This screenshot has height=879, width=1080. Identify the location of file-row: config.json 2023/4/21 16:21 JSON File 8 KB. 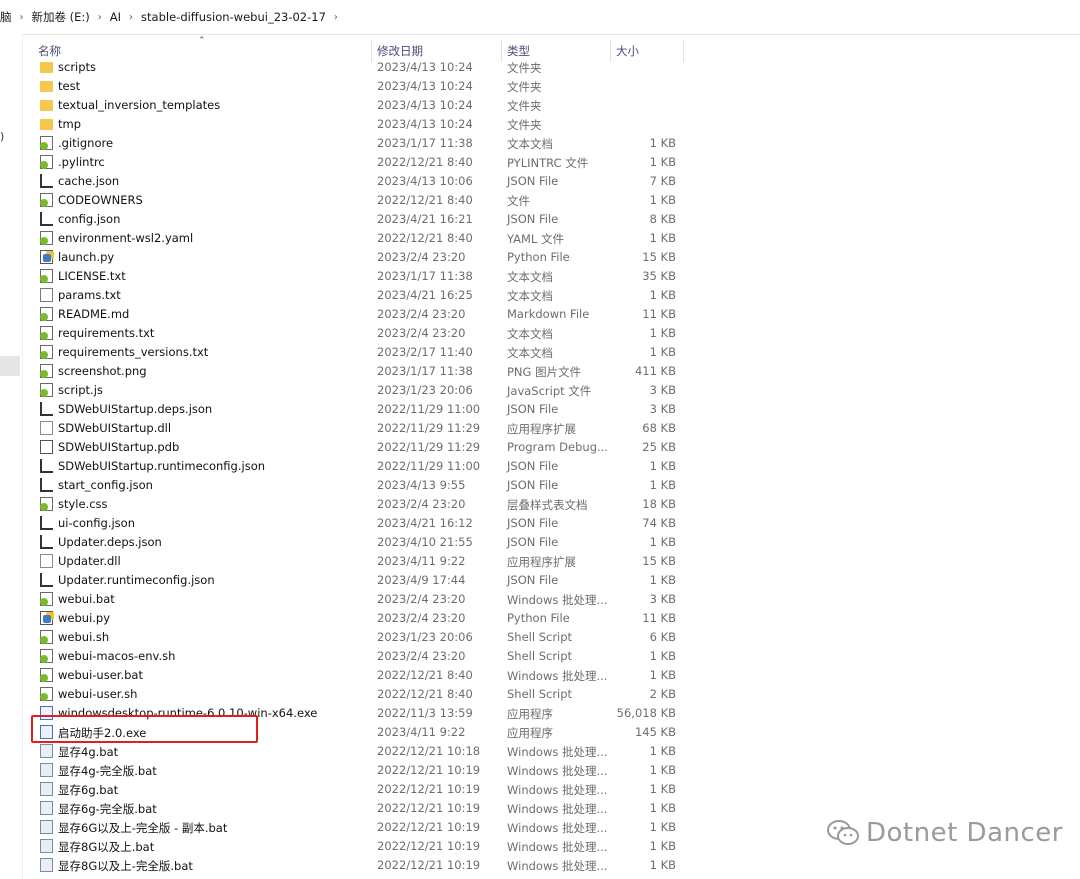
(350, 219).